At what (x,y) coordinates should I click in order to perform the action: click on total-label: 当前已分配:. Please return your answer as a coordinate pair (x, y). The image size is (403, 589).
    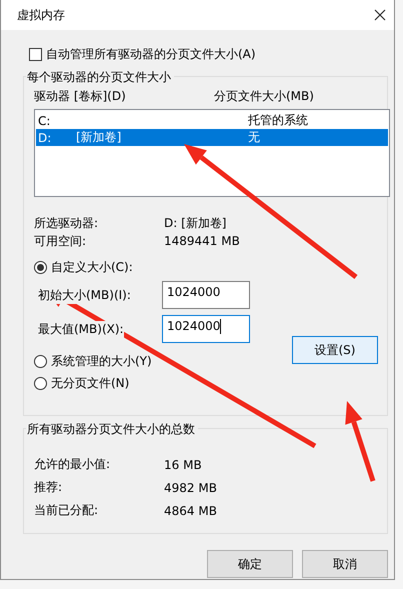
    Looking at the image, I should click on (67, 510).